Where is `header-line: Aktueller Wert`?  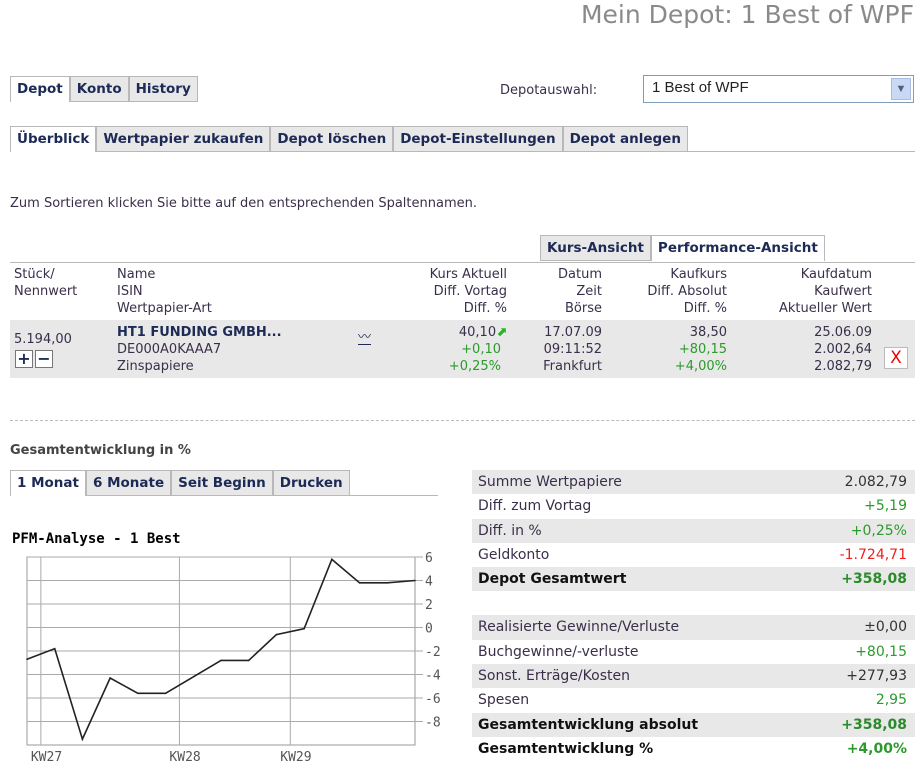 header-line: Aktueller Wert is located at coordinates (825, 308).